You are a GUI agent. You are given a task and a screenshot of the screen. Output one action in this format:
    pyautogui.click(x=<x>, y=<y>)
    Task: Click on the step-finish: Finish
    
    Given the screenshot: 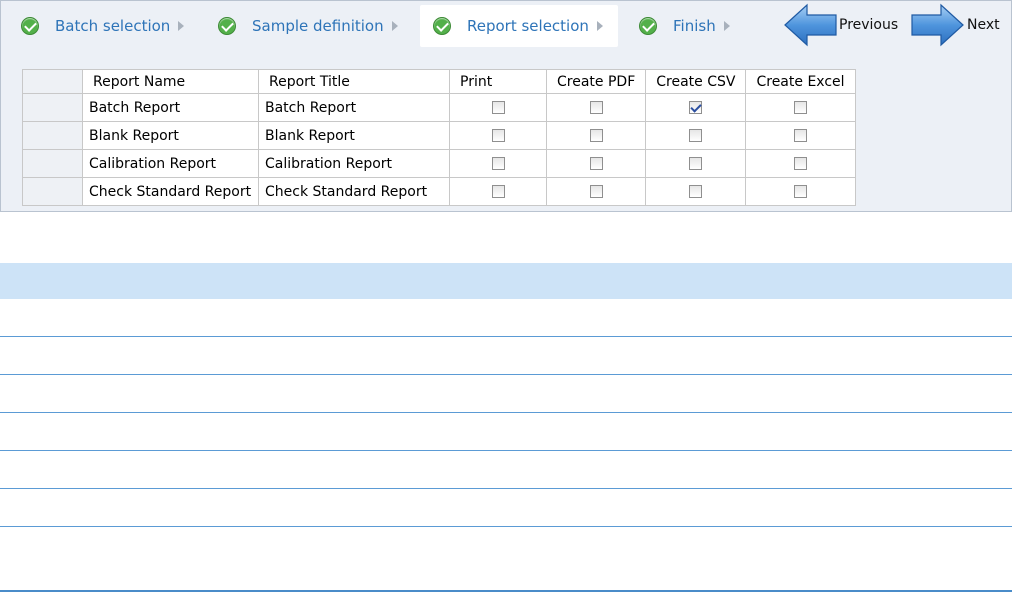 What is the action you would take?
    pyautogui.click(x=684, y=26)
    